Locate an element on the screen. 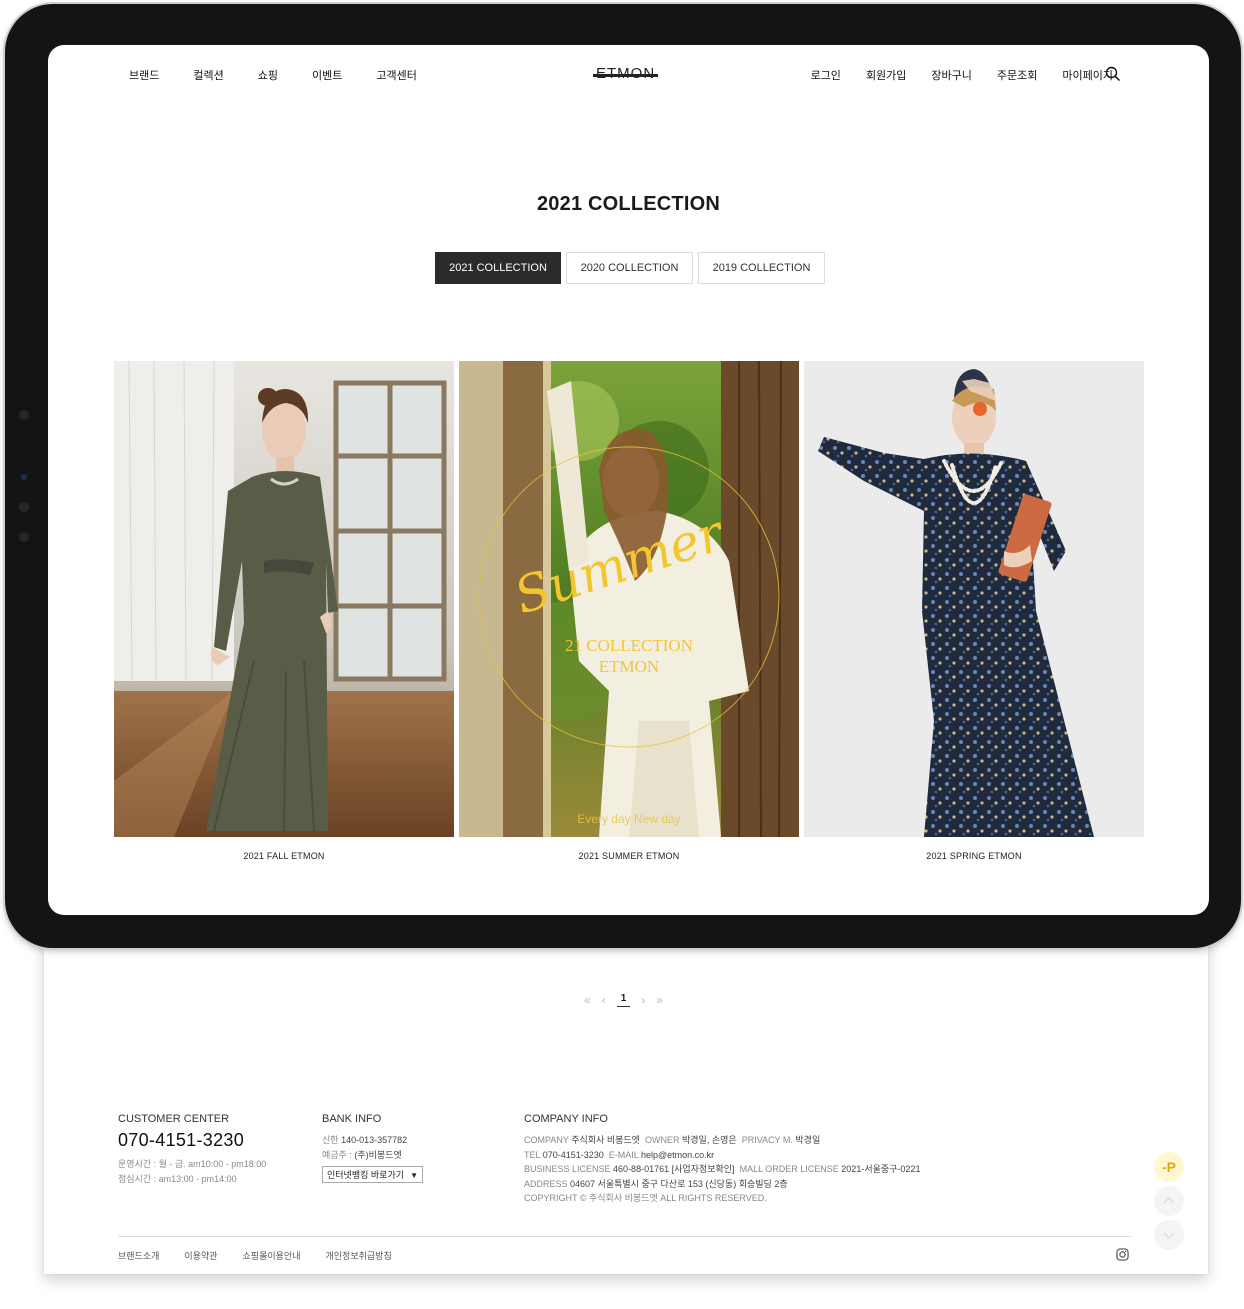 This screenshot has width=1244, height=1309. company-email: help@etmon.co.kr is located at coordinates (677, 1155).